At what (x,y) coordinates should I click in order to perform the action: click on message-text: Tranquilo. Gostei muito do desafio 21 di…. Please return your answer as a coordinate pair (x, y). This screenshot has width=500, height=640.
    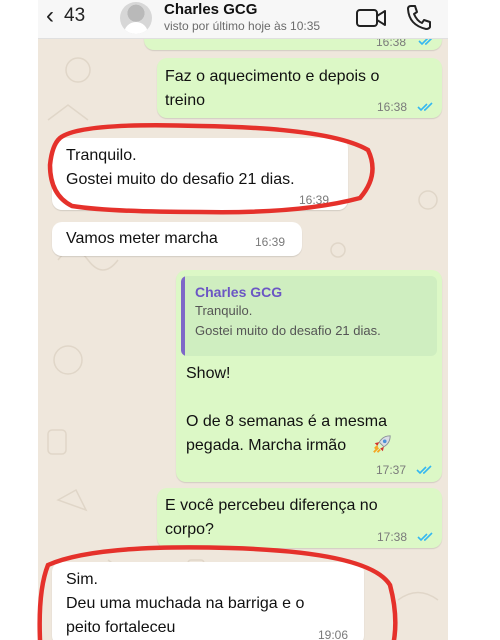
    Looking at the image, I should click on (180, 167).